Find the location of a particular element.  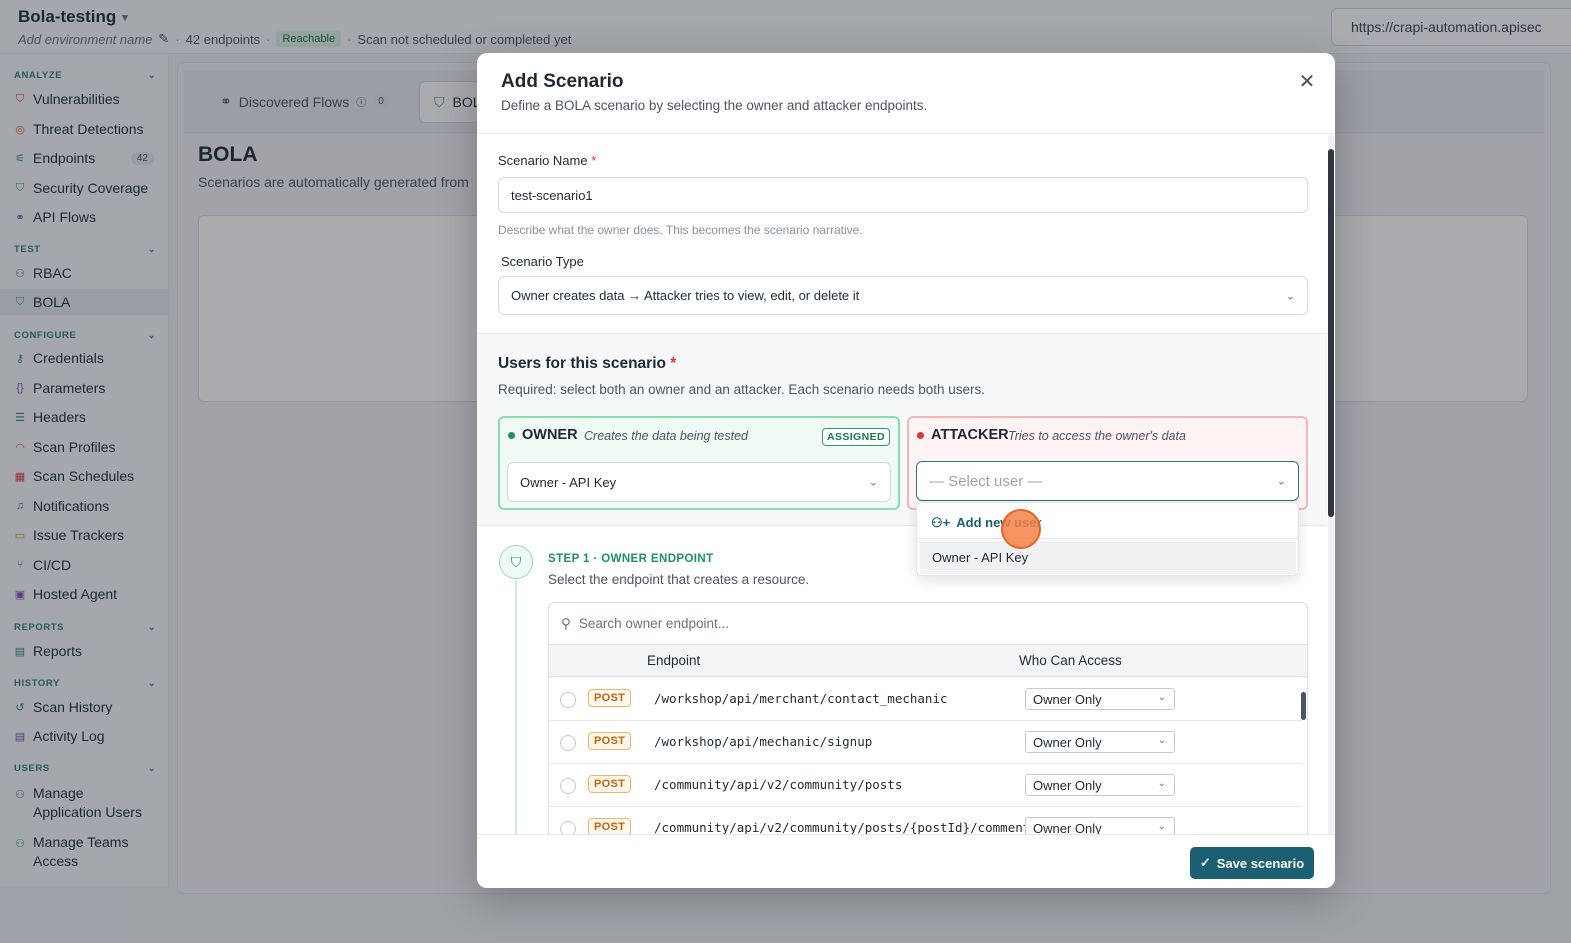

divider is located at coordinates (906, 133).